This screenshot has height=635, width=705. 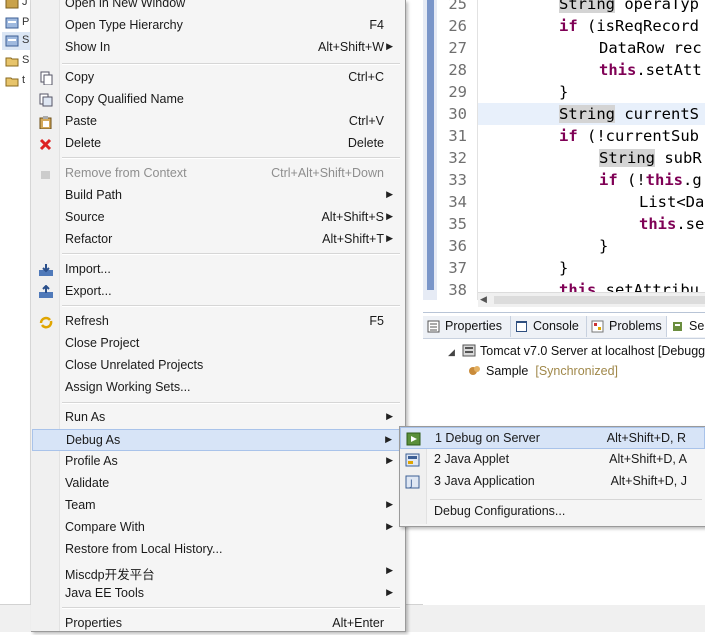 I want to click on menu-item-label: Refresh, so click(x=87, y=321).